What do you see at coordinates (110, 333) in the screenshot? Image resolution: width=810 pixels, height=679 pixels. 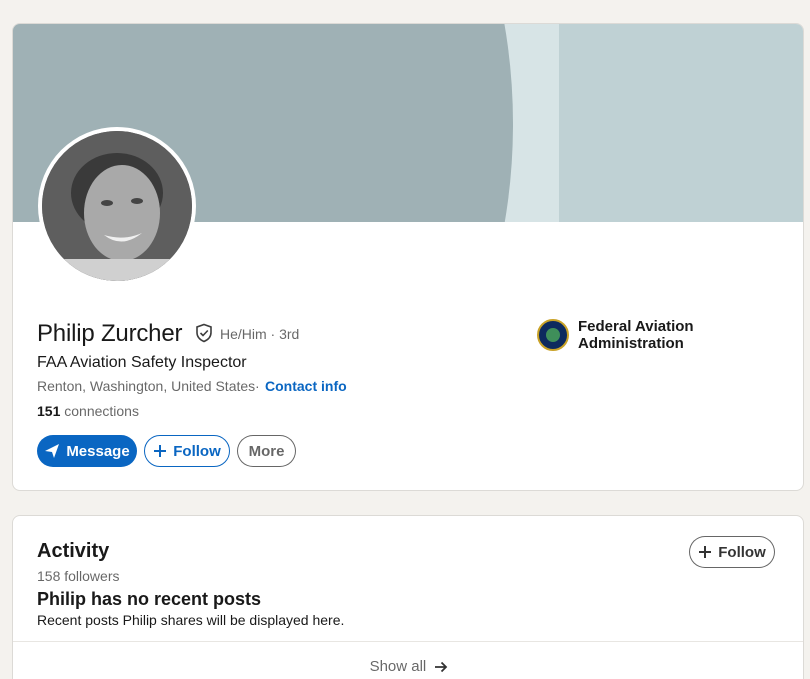 I see `profile-name: Philip Zurcher` at bounding box center [110, 333].